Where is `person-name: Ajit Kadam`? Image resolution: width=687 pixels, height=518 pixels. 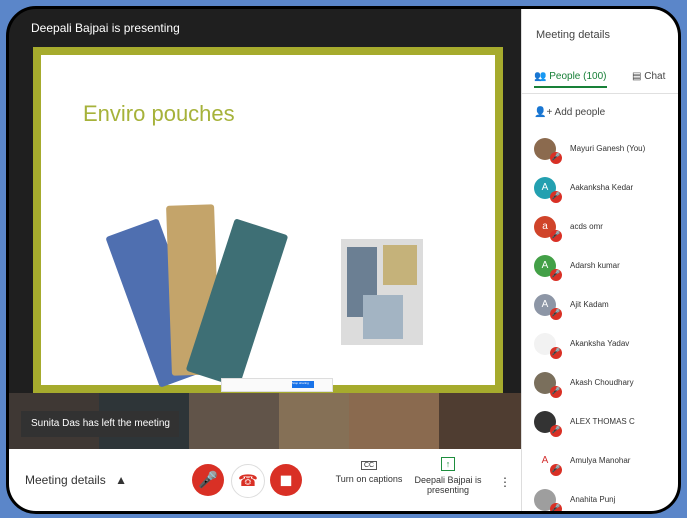
person-name: Ajit Kadam is located at coordinates (589, 304).